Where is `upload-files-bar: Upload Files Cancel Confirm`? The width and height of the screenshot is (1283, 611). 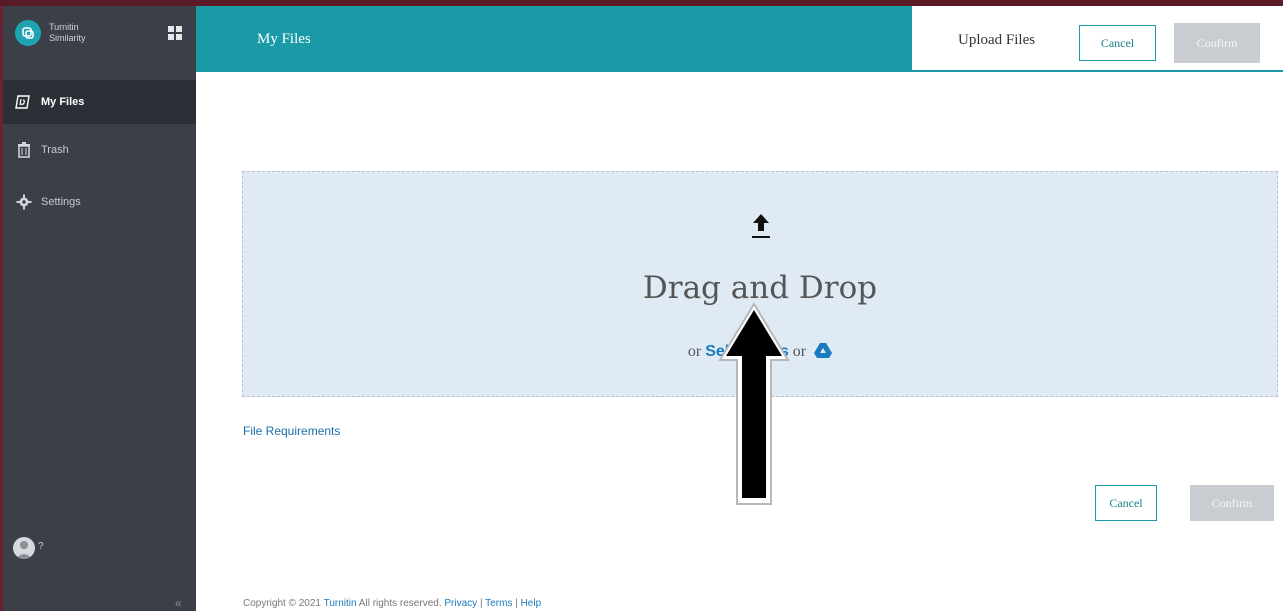 upload-files-bar: Upload Files Cancel Confirm is located at coordinates (1097, 39).